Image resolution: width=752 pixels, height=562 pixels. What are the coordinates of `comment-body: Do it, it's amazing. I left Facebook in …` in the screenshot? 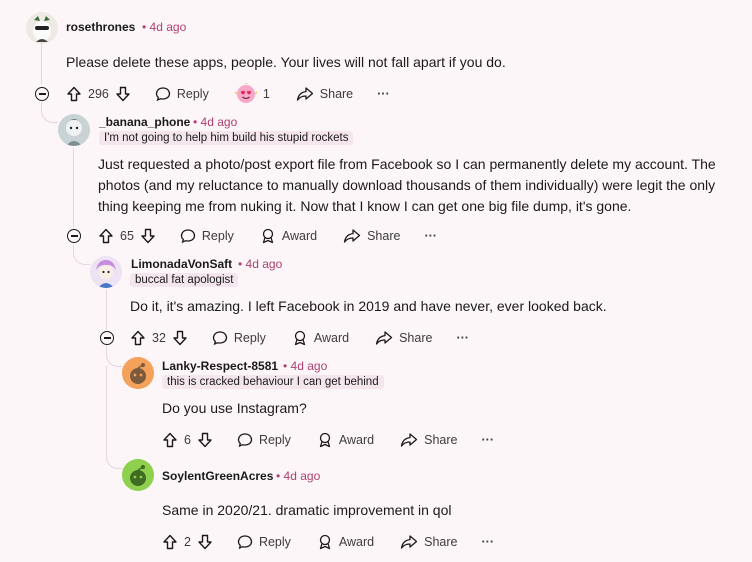 It's located at (368, 306).